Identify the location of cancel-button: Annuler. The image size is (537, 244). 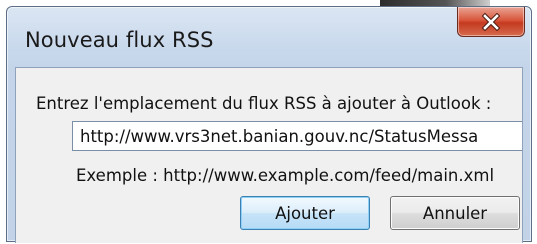
(455, 213).